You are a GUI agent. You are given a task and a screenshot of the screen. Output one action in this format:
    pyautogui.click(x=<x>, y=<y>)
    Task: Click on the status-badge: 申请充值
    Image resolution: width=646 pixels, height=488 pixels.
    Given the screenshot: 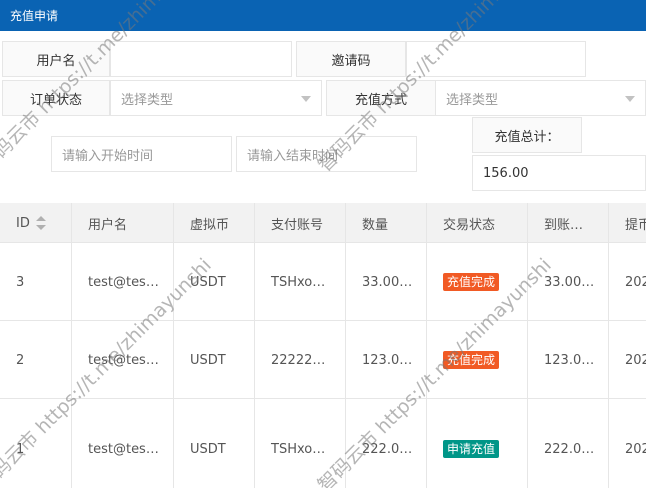 What is the action you would take?
    pyautogui.click(x=471, y=449)
    